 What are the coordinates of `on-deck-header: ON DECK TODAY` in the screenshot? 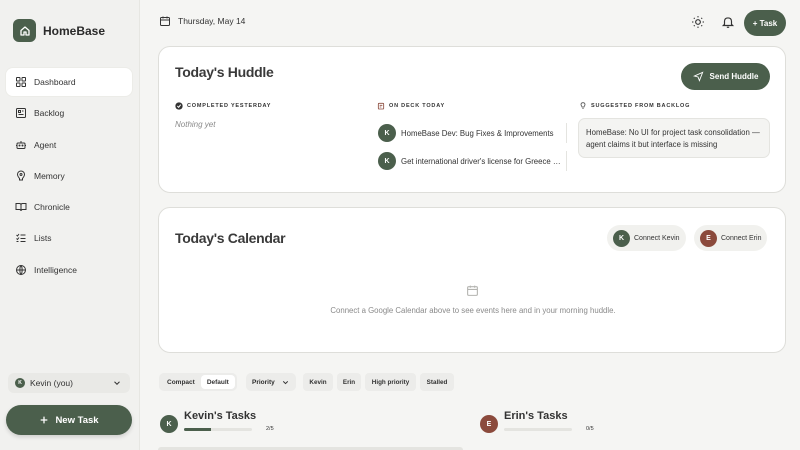 It's located at (411, 106).